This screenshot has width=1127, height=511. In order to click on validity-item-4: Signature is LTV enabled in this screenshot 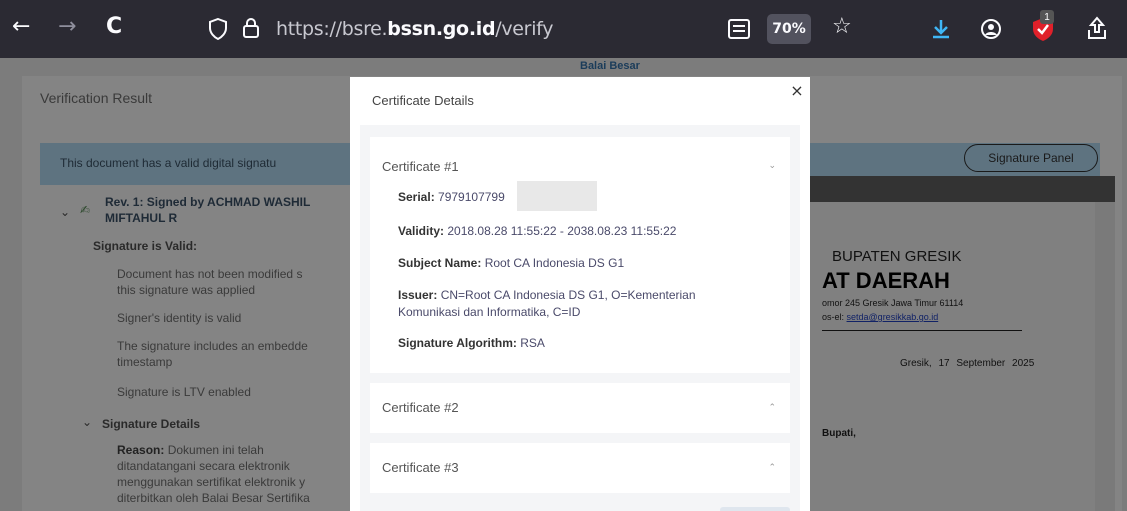, I will do `click(184, 392)`.